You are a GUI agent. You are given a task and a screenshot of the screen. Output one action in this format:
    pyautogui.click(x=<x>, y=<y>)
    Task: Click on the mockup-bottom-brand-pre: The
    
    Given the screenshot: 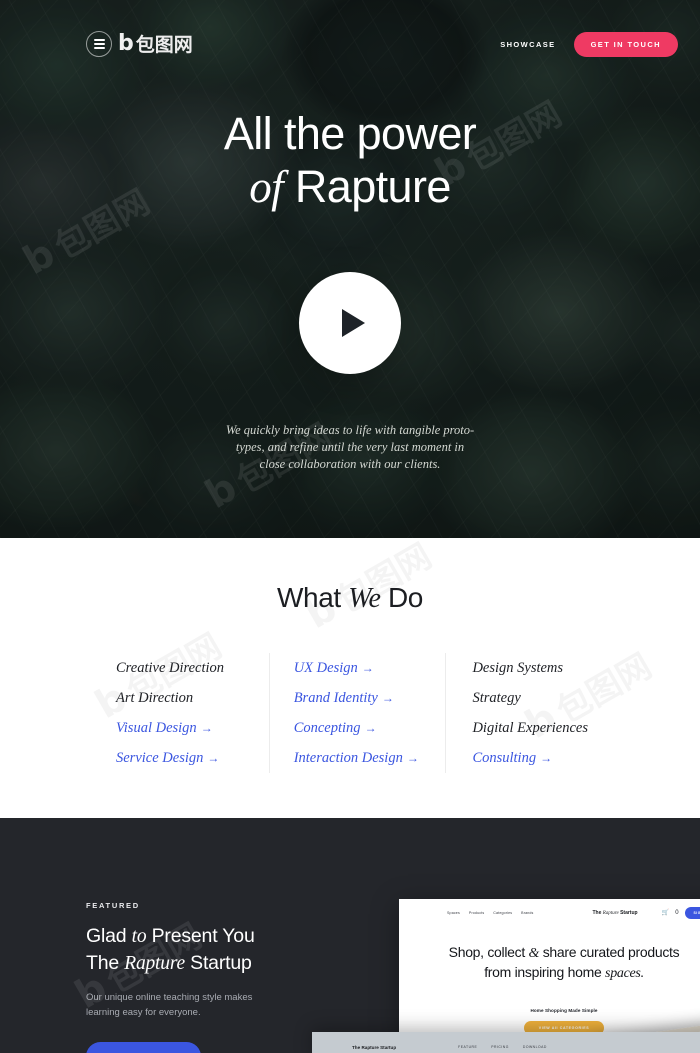 What is the action you would take?
    pyautogui.click(x=356, y=1047)
    